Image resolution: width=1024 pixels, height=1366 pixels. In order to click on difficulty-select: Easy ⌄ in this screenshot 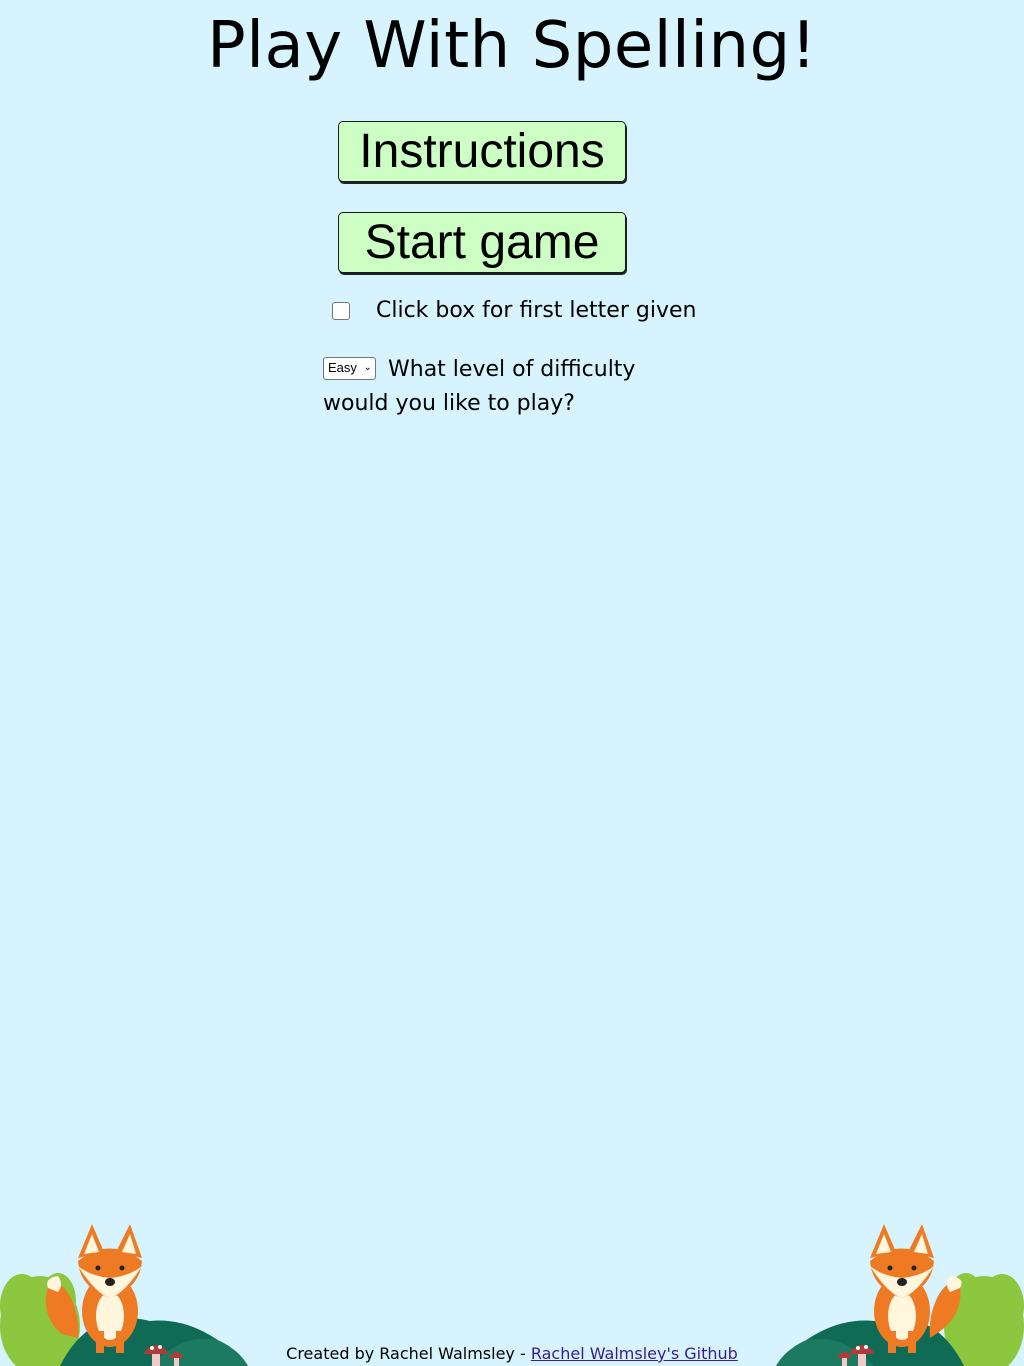, I will do `click(349, 368)`.